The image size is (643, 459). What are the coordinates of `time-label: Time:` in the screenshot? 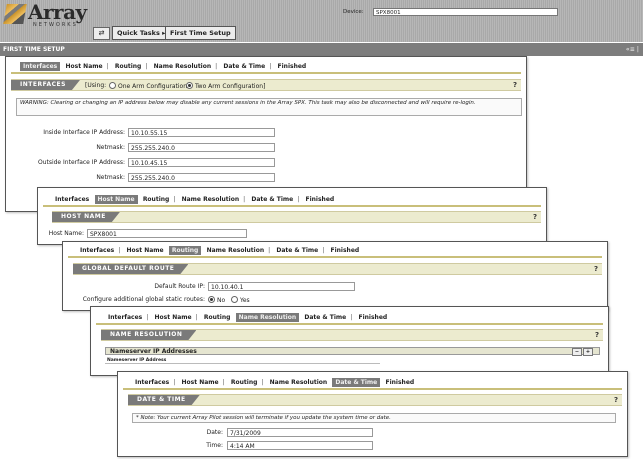 It's located at (214, 445).